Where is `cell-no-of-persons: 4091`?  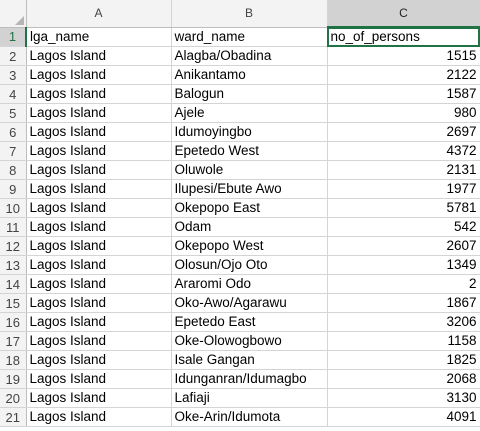 cell-no-of-persons: 4091 is located at coordinates (403, 417).